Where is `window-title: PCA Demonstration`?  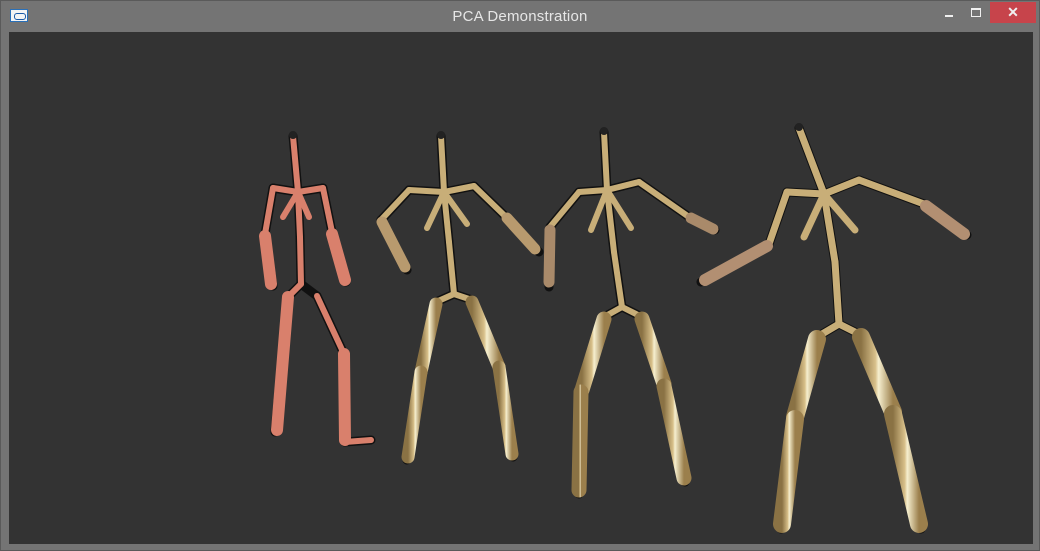 window-title: PCA Demonstration is located at coordinates (520, 16).